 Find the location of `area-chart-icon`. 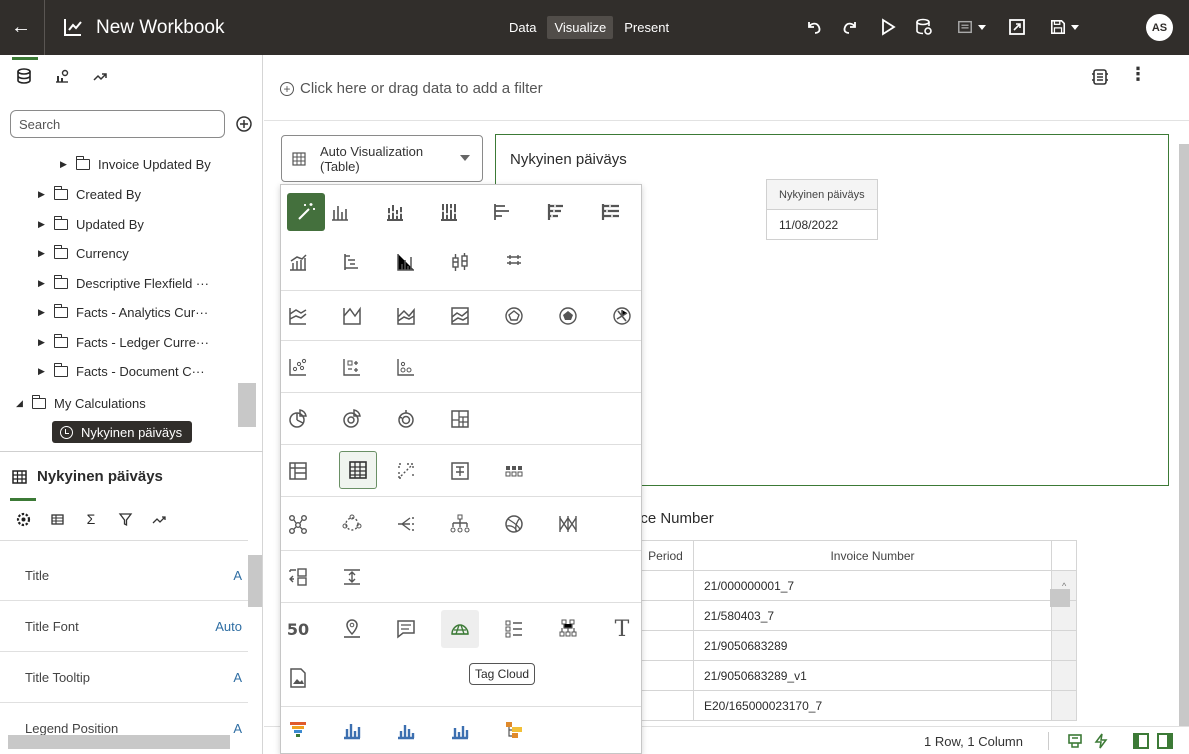

area-chart-icon is located at coordinates (352, 316).